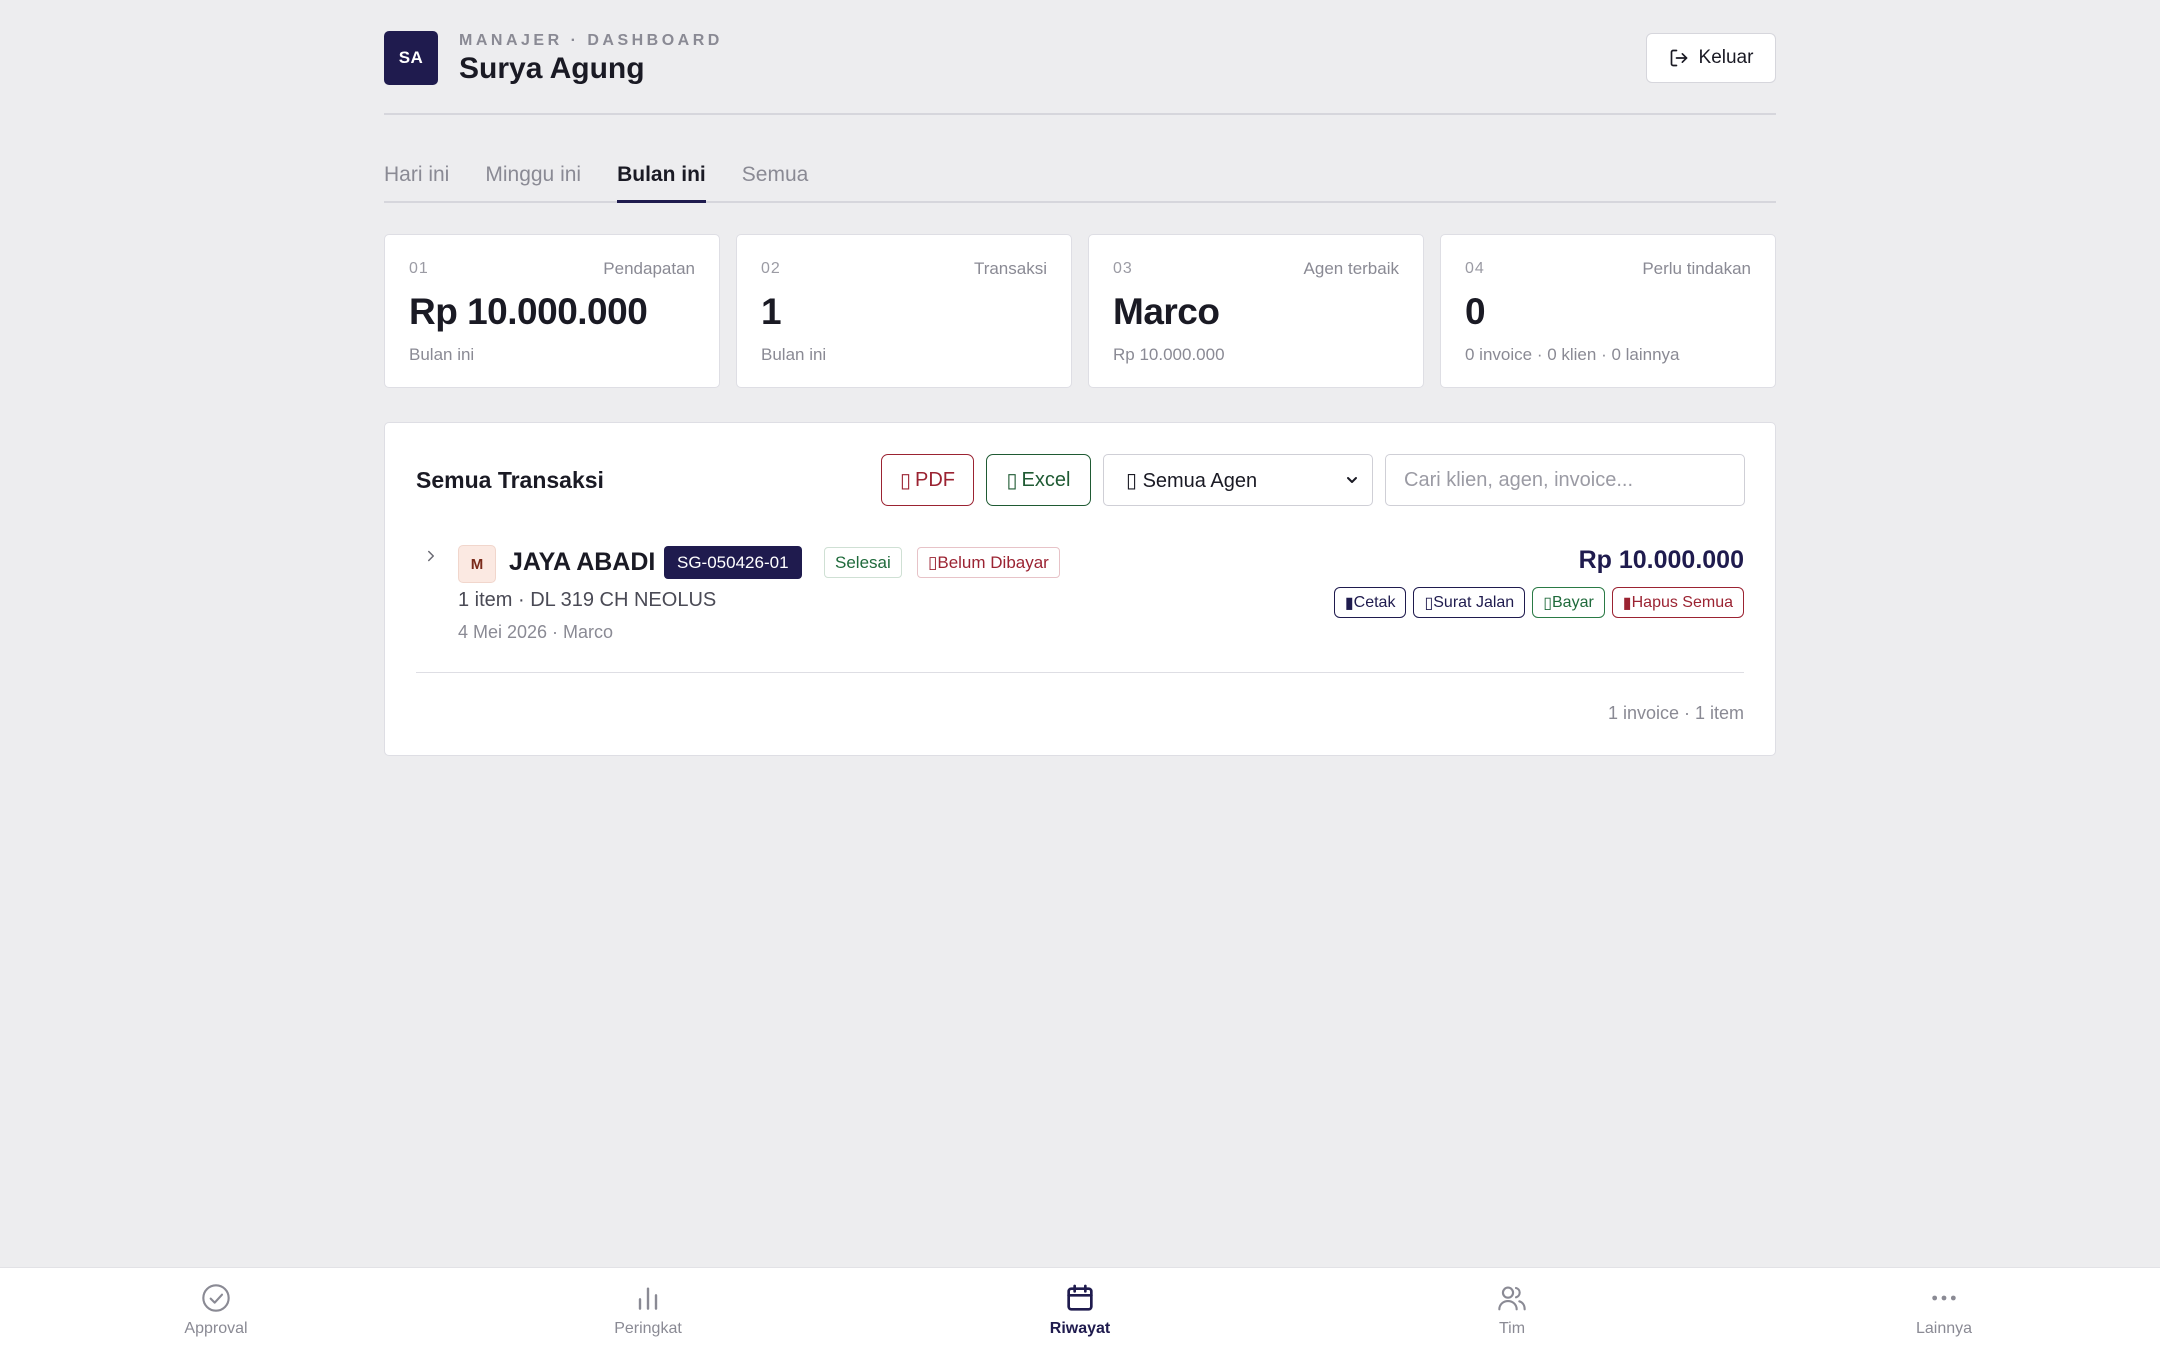 Image resolution: width=2160 pixels, height=1350 pixels. I want to click on trash-icon: ▮, so click(1627, 603).